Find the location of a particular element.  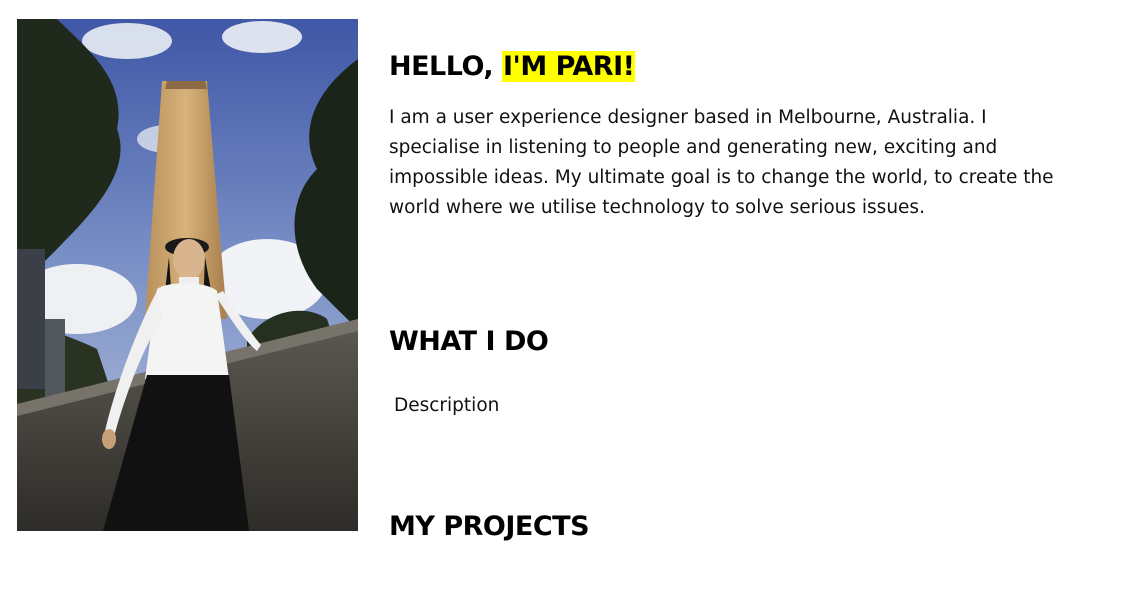

what-i-do-description: Description is located at coordinates (447, 405).